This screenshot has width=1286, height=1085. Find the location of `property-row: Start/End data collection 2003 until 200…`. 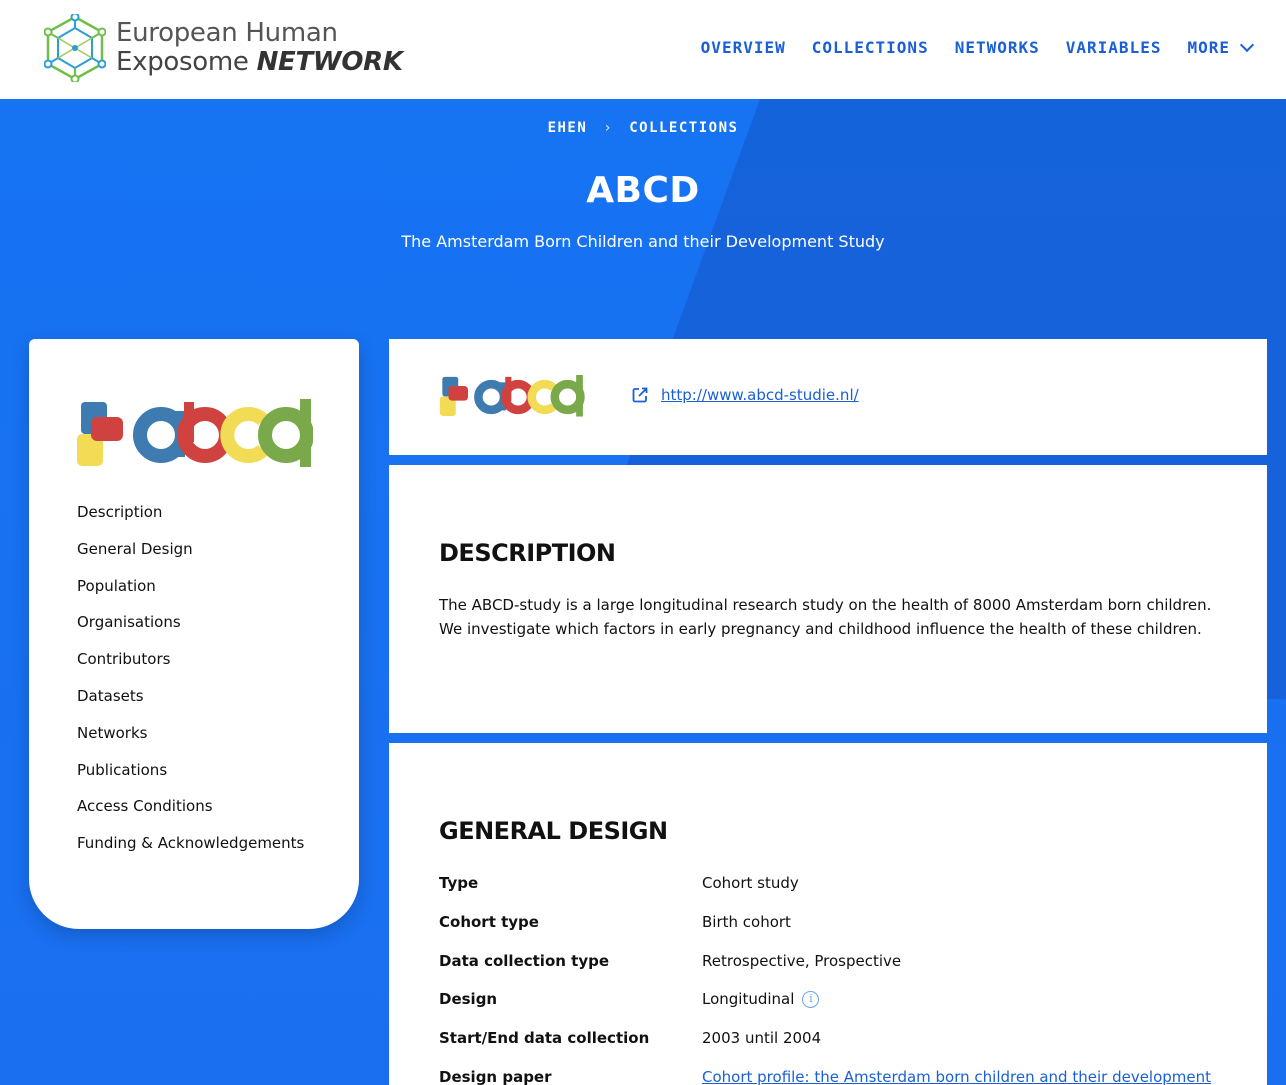

property-row: Start/End data collection 2003 until 200… is located at coordinates (839, 1048).